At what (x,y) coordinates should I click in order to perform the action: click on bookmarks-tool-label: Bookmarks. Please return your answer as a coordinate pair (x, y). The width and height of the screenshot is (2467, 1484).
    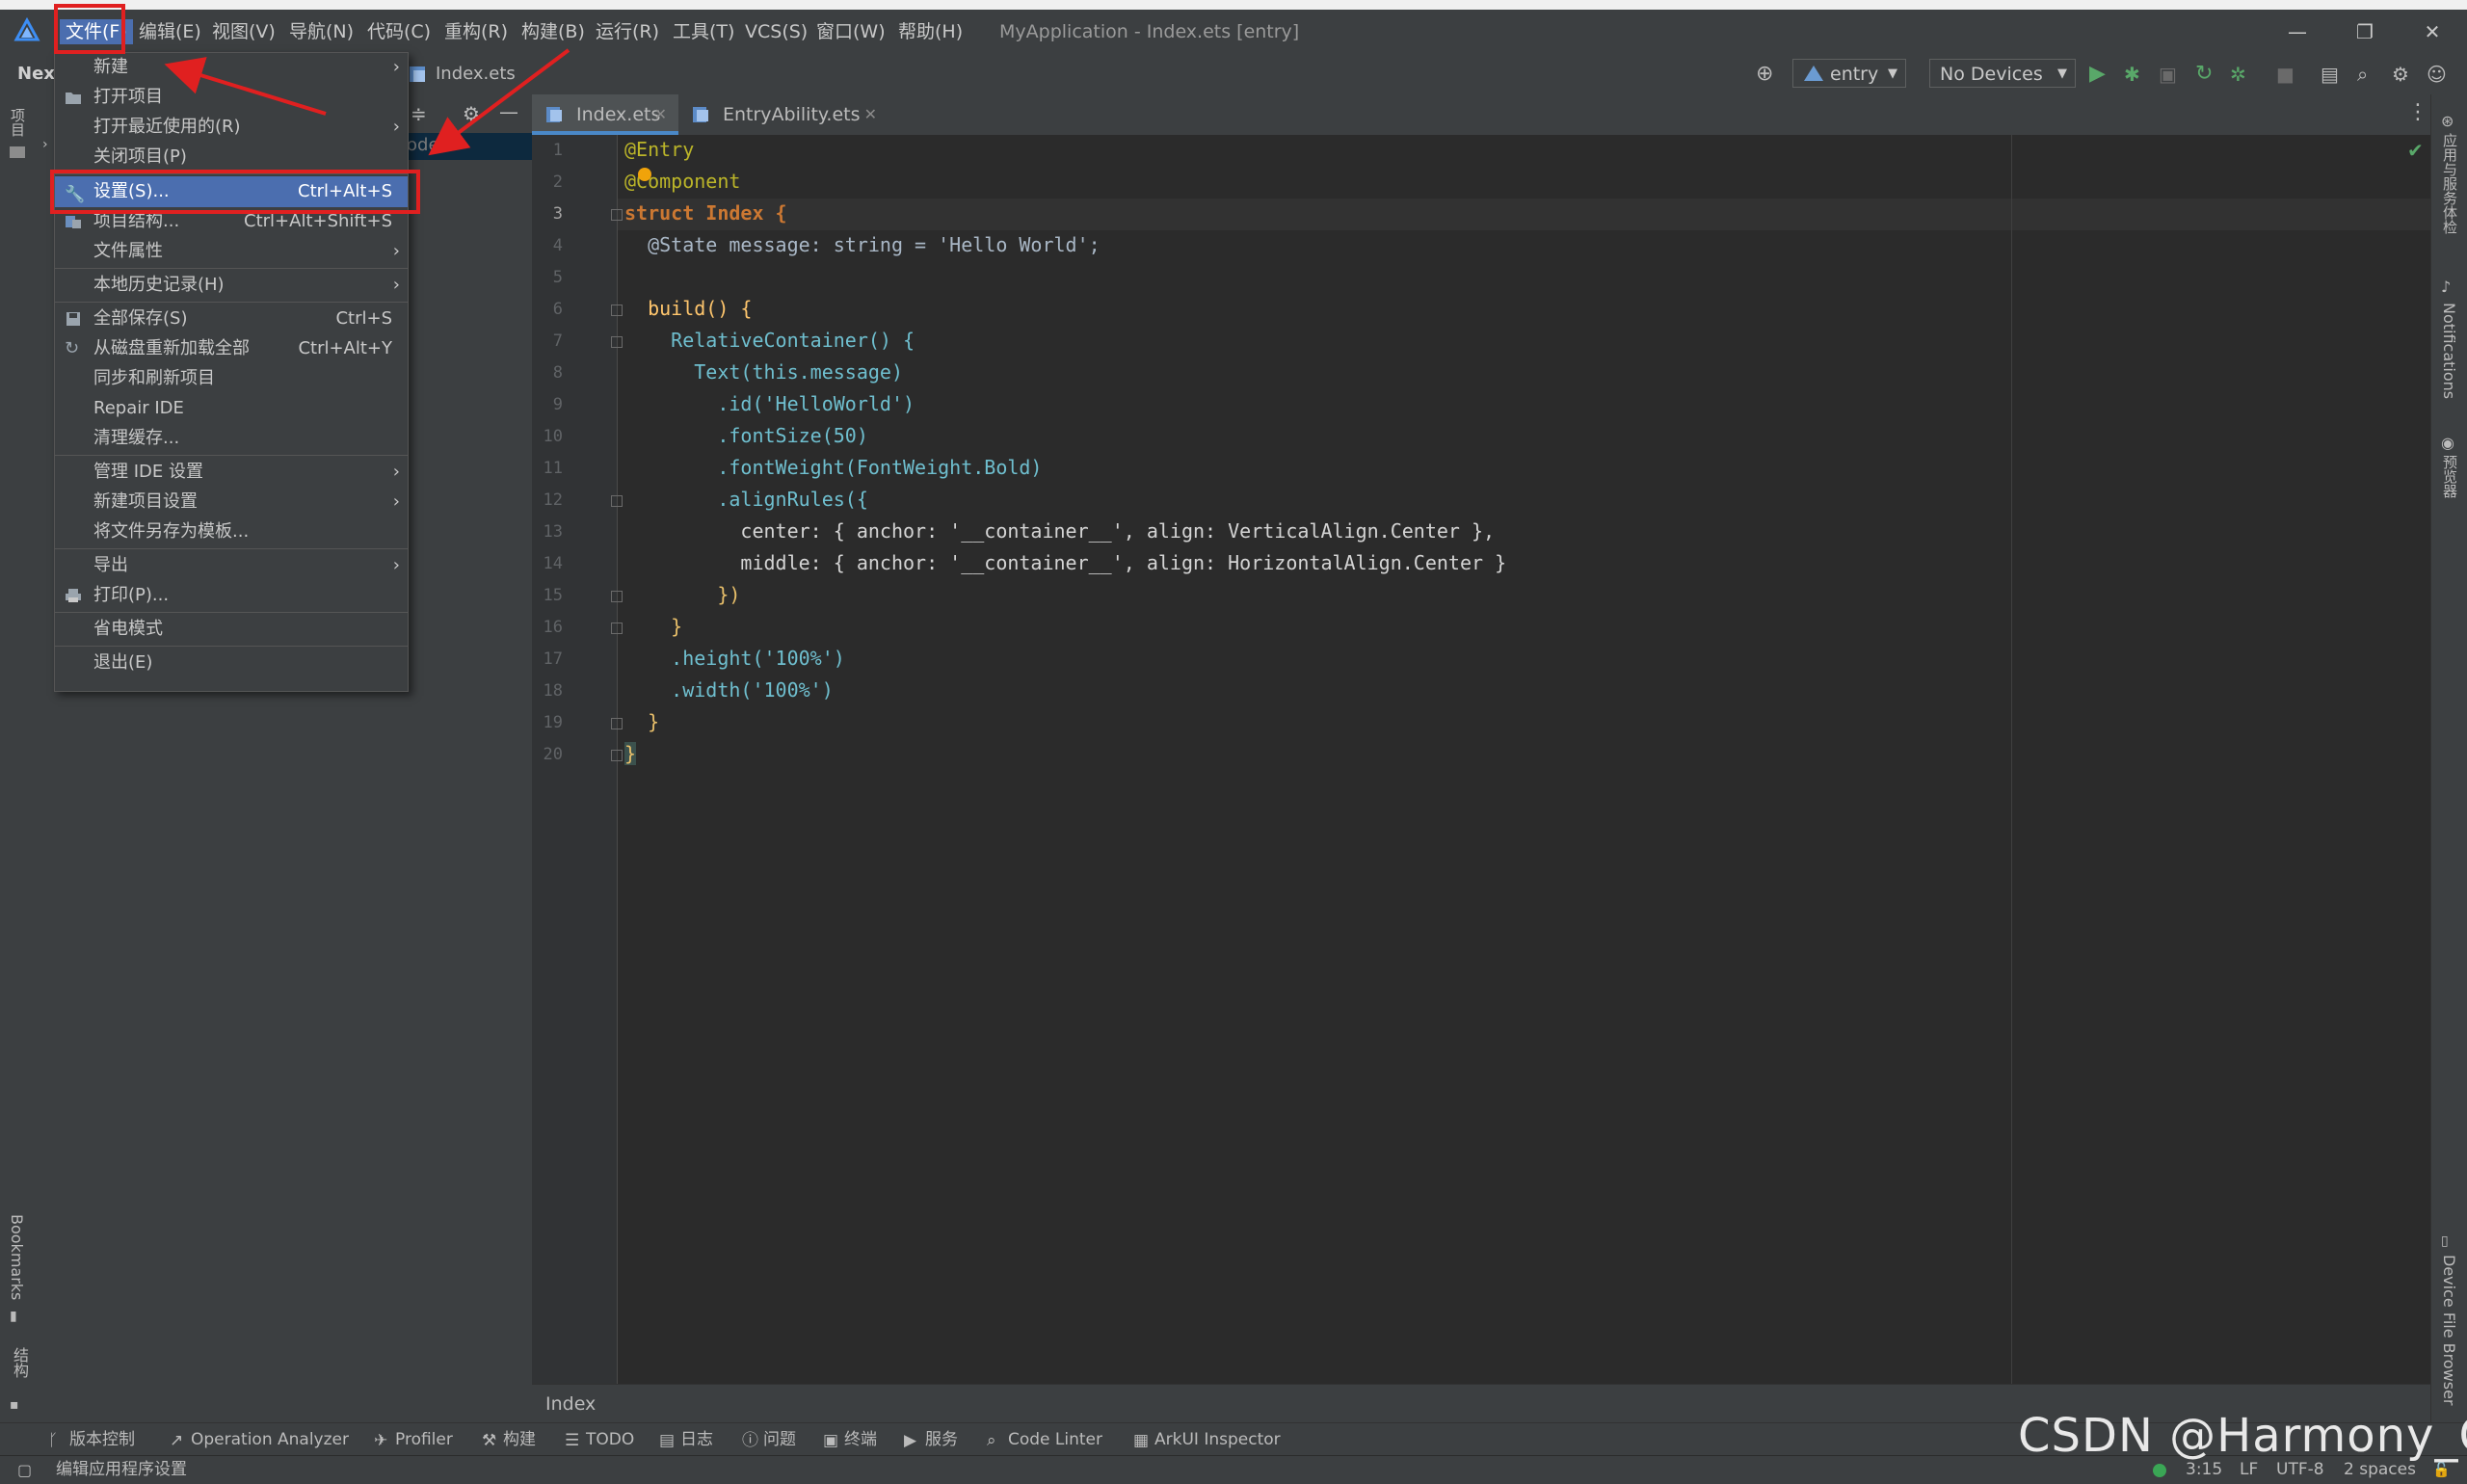
    Looking at the image, I should click on (17, 1257).